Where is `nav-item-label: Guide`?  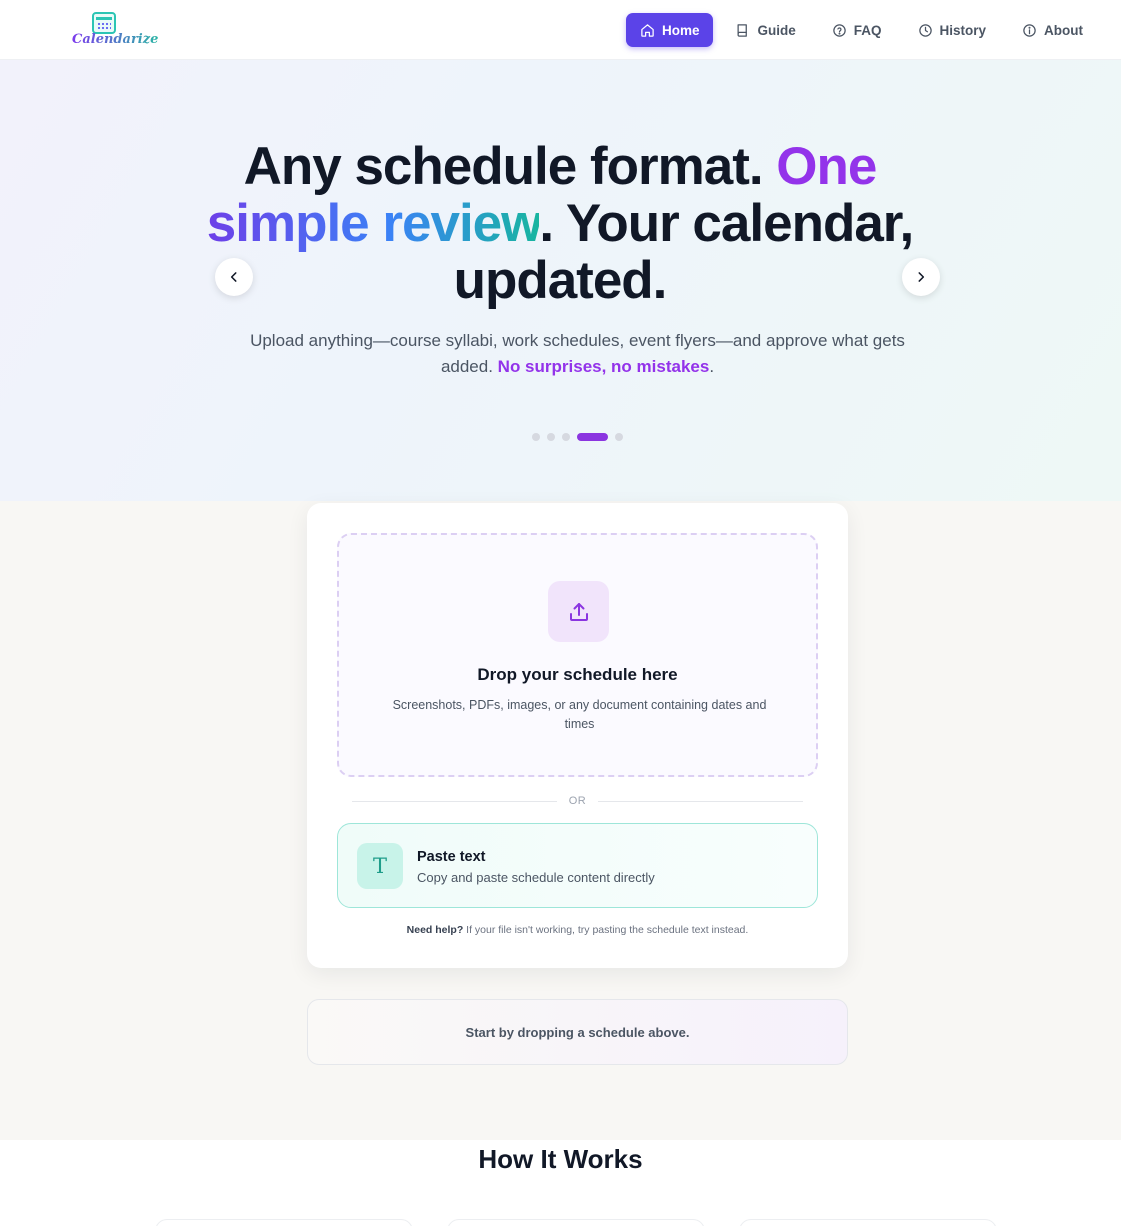
nav-item-label: Guide is located at coordinates (776, 30).